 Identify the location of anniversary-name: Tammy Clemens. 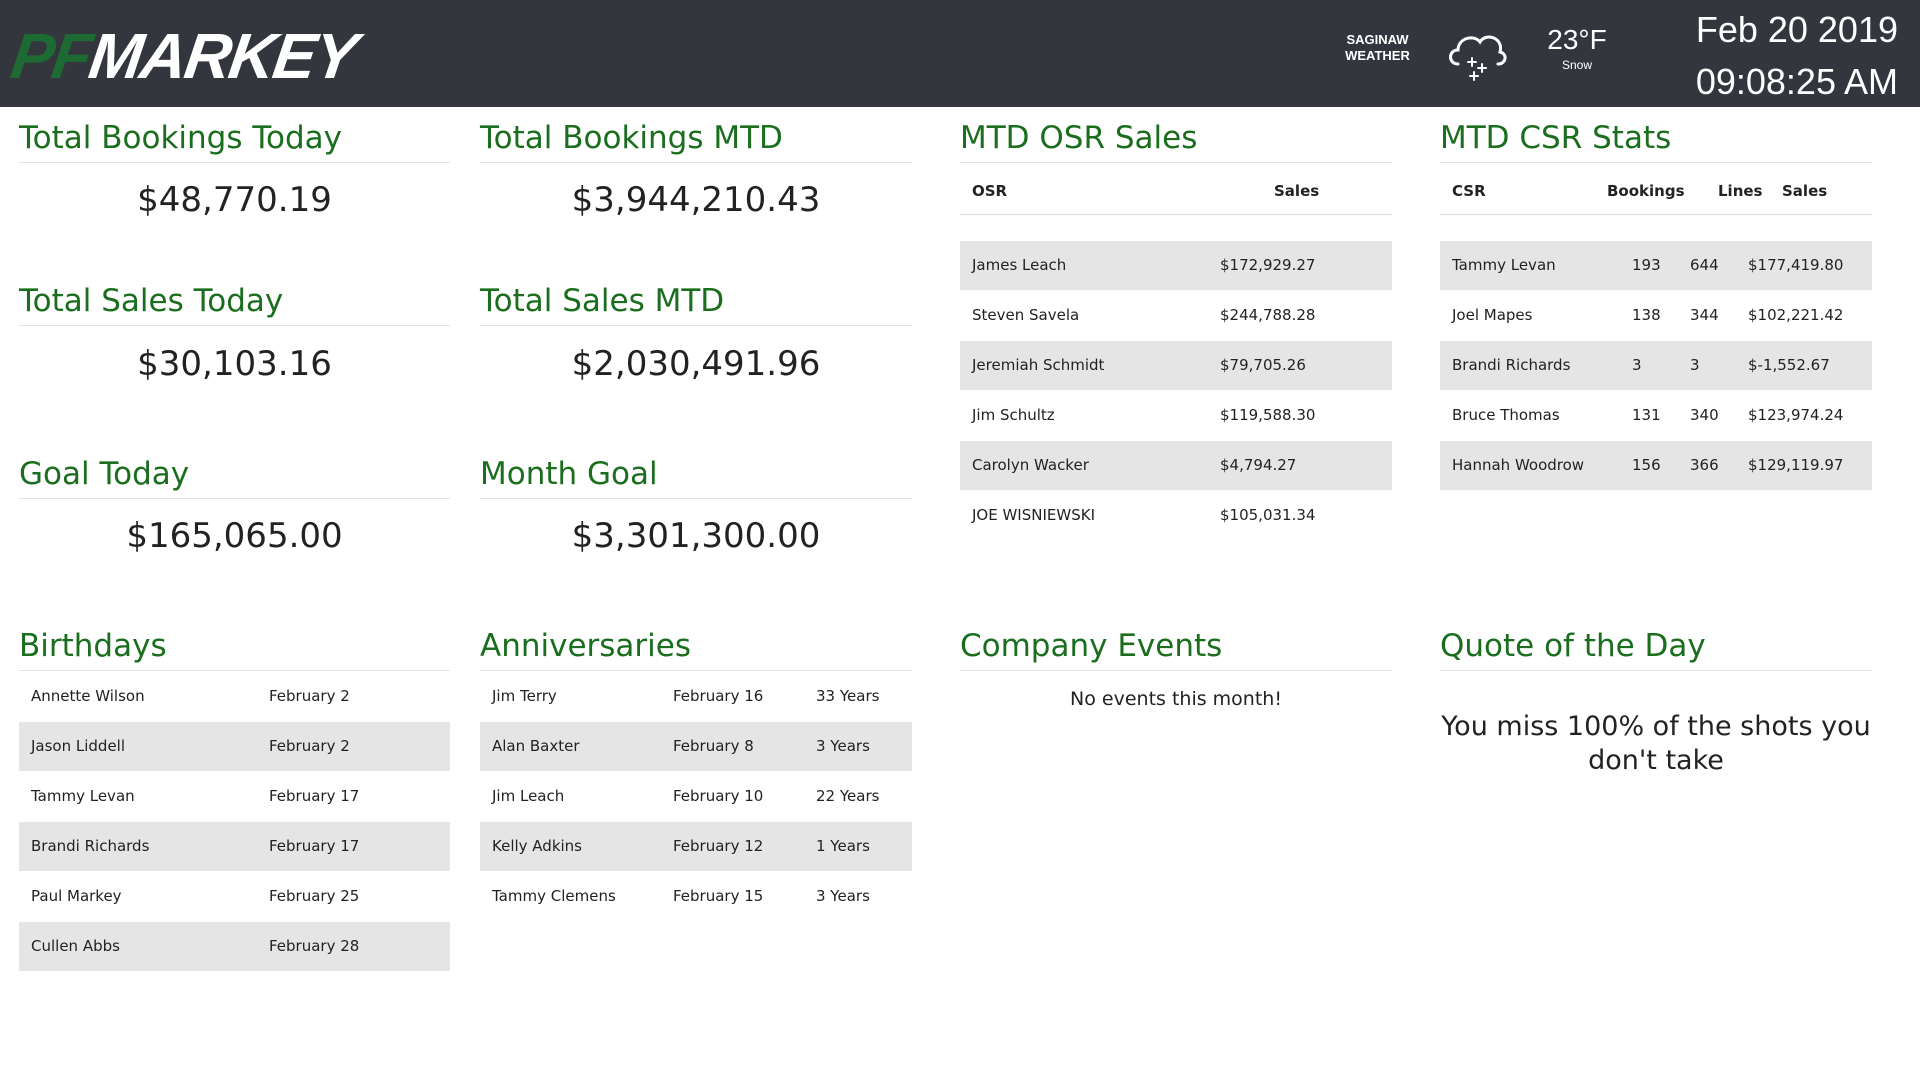
(554, 896).